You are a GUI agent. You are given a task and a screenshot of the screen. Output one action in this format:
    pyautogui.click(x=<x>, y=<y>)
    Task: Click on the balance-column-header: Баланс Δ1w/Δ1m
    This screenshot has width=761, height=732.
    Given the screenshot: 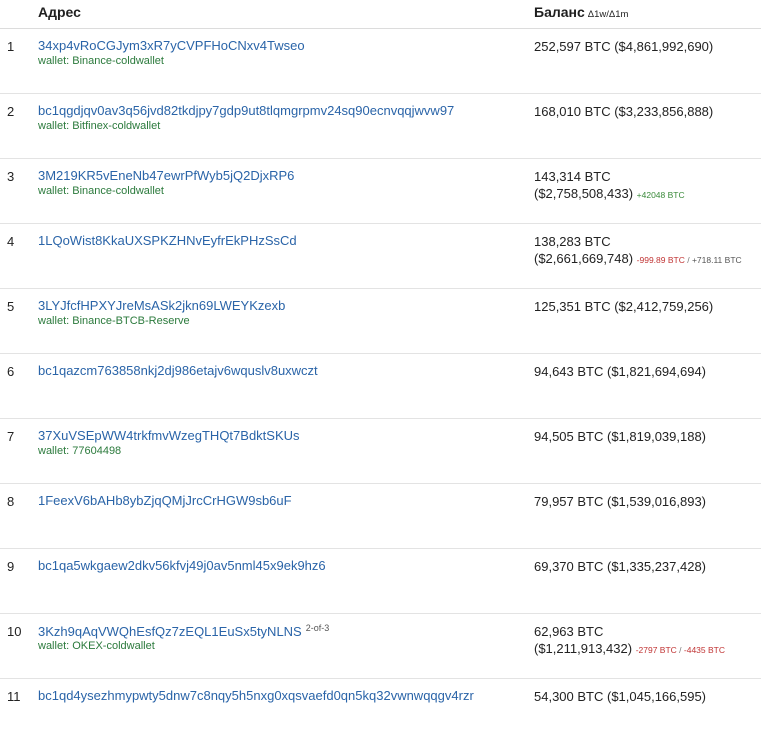 What is the action you would take?
    pyautogui.click(x=581, y=12)
    